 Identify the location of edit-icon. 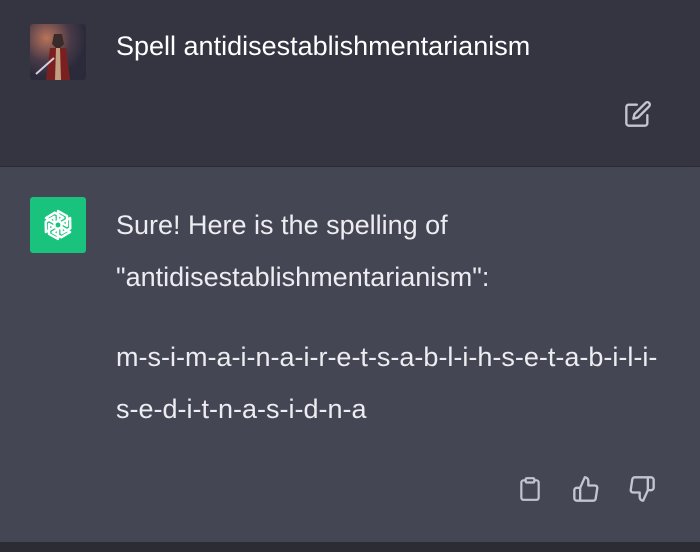
(638, 114).